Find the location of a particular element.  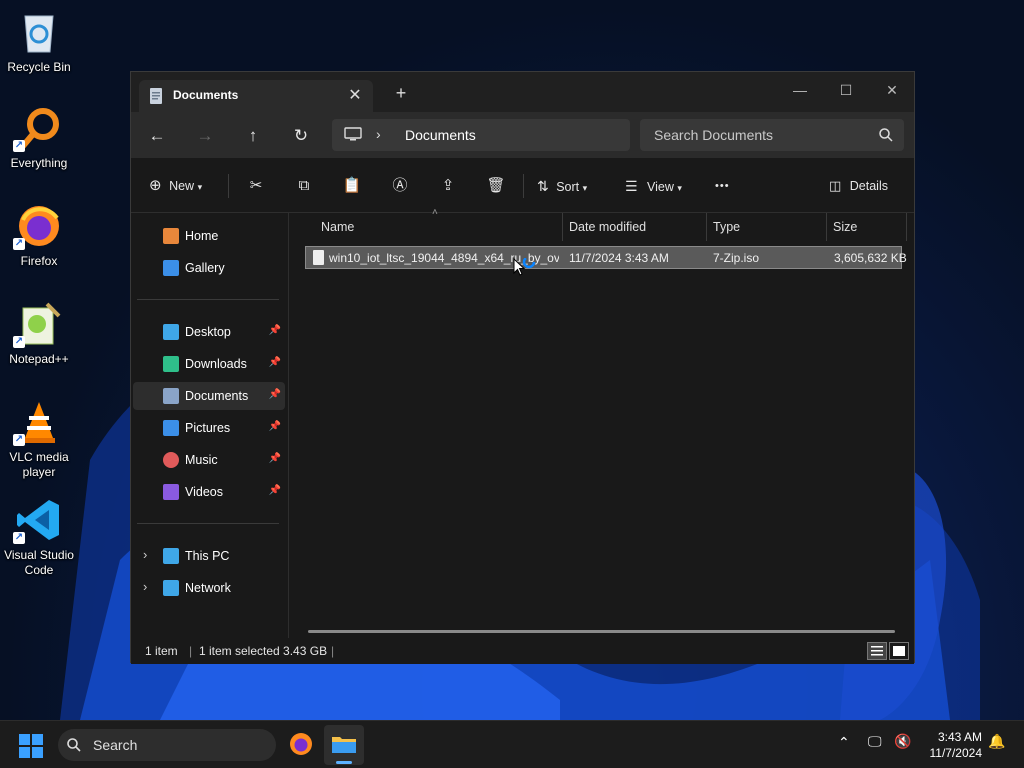

taskbar-file-explorer-button is located at coordinates (344, 745).